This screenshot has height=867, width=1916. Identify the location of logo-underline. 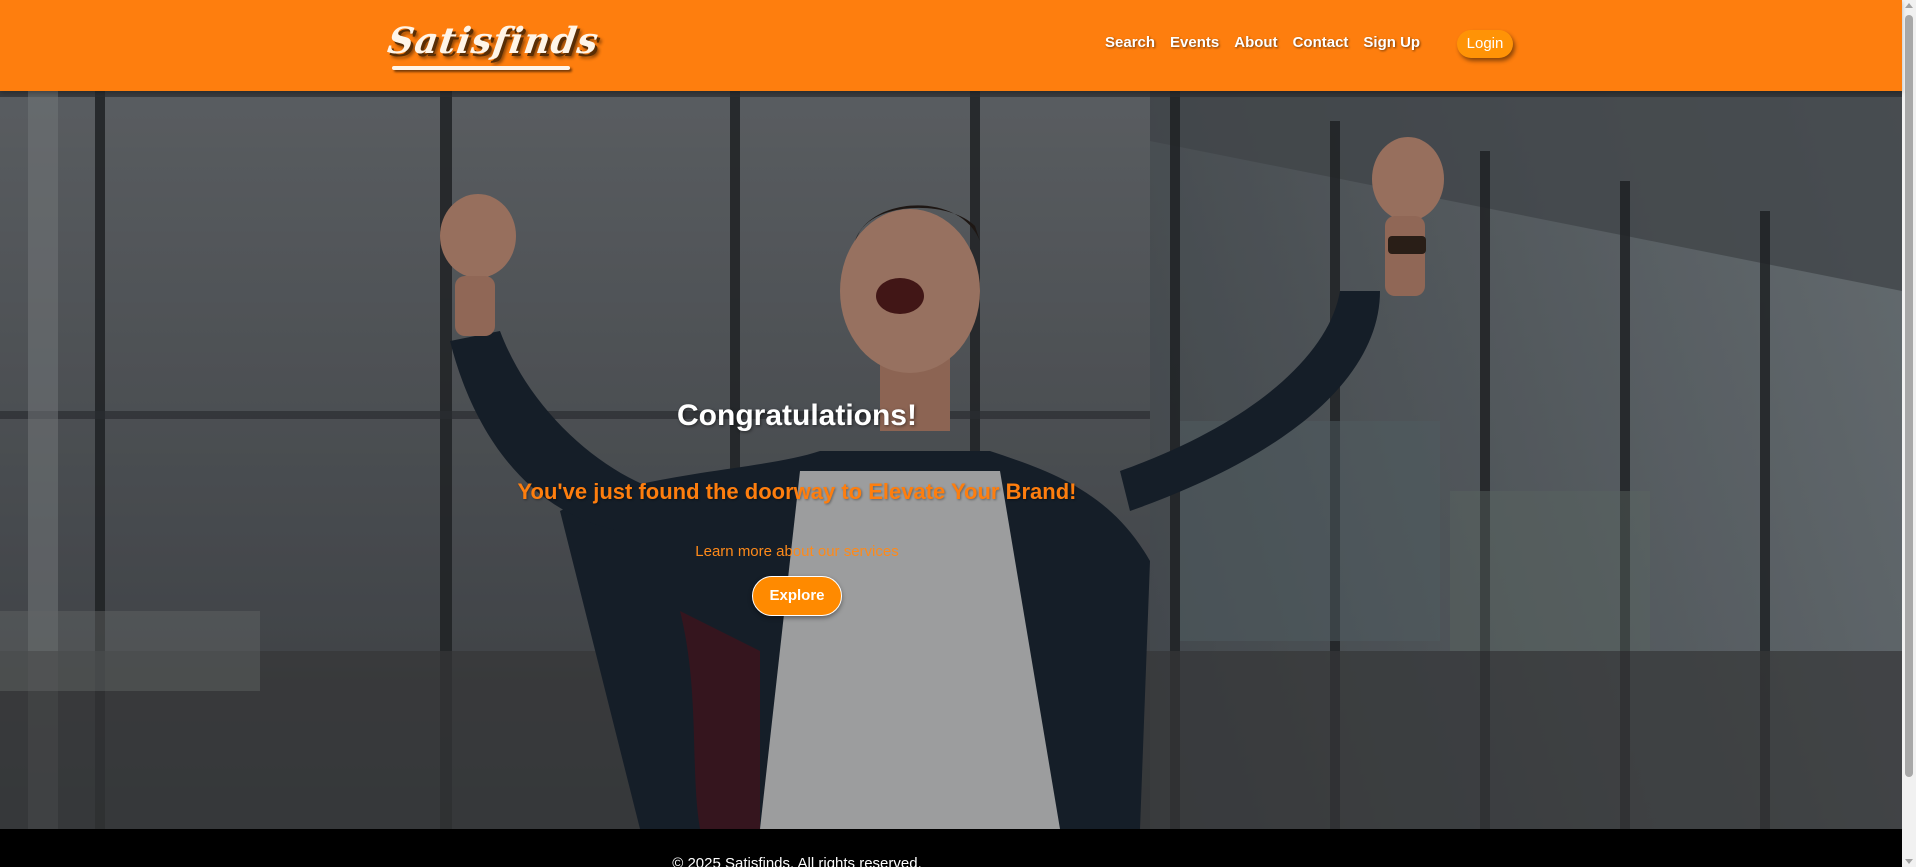
(481, 68).